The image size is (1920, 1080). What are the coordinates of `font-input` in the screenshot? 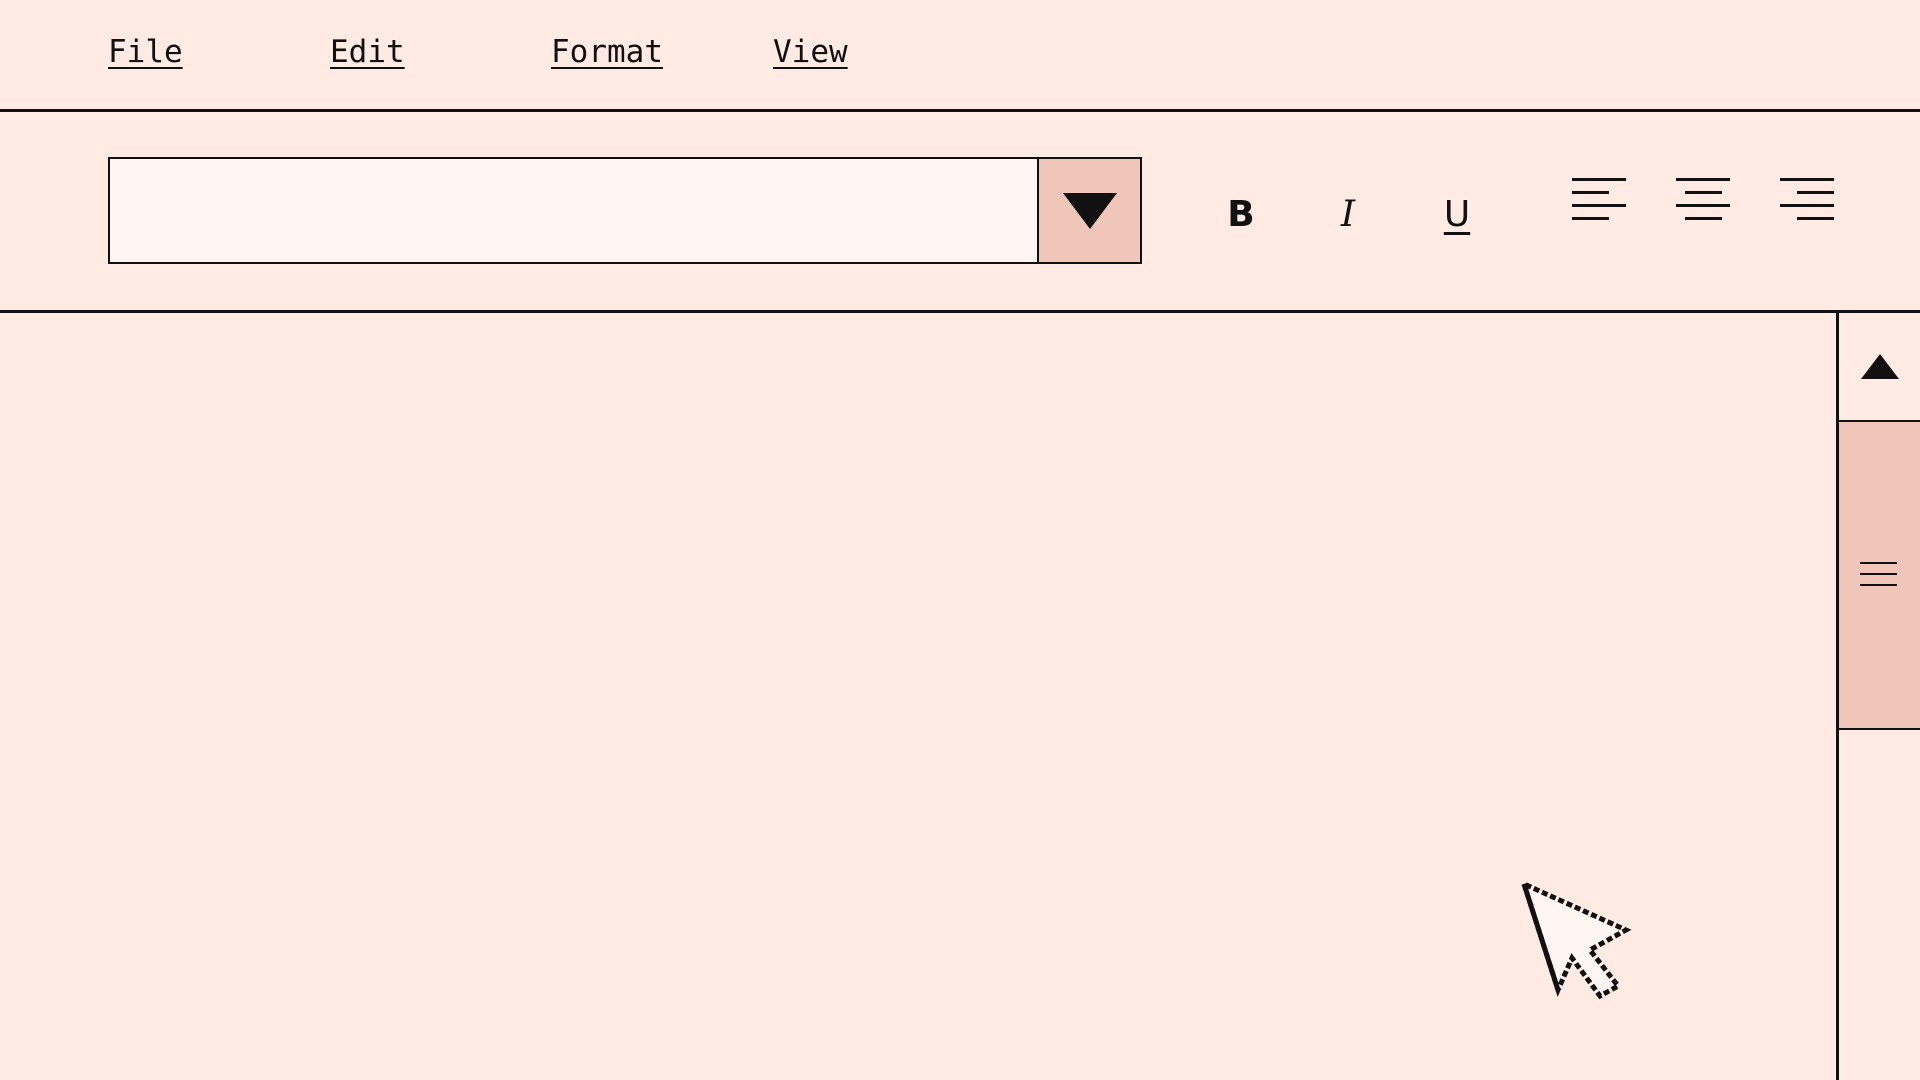 It's located at (578, 210).